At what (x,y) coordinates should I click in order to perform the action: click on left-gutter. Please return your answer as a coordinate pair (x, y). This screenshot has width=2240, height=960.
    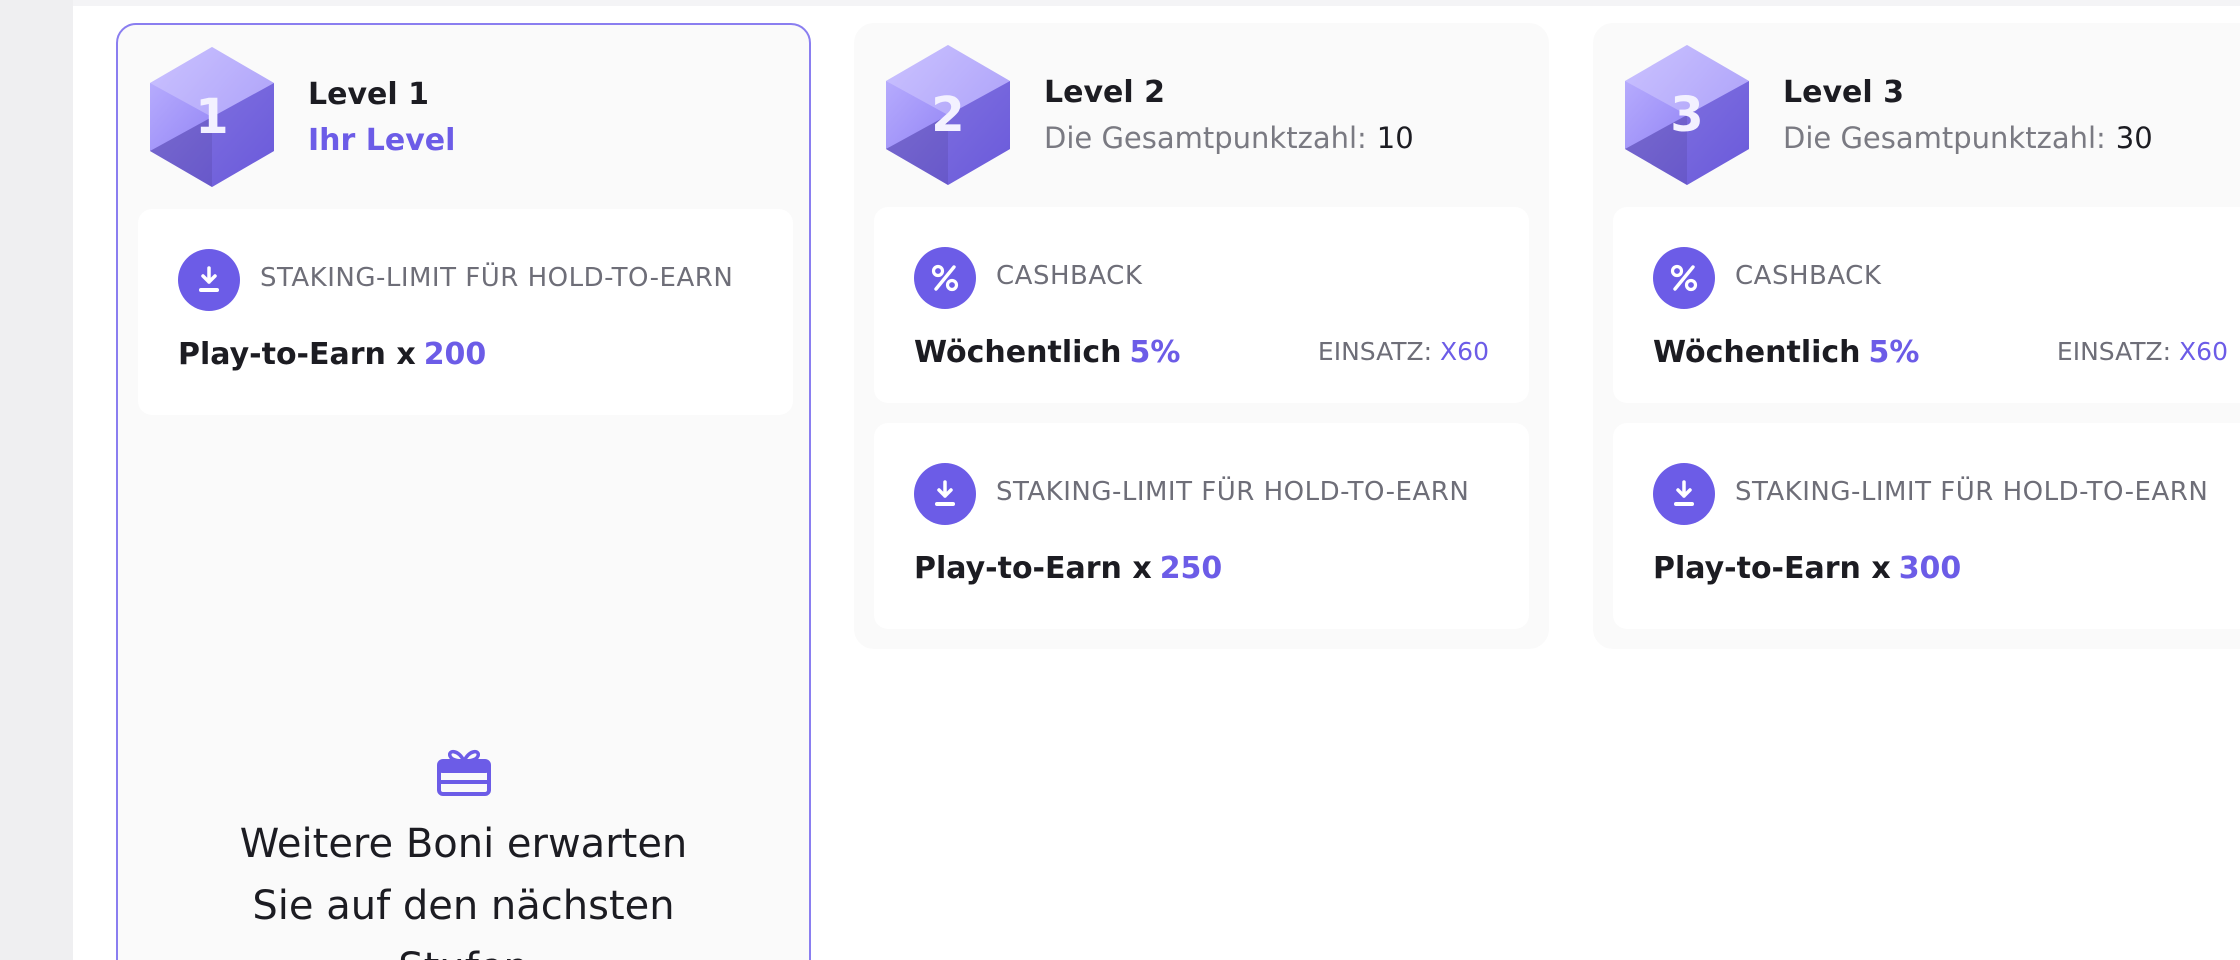
    Looking at the image, I should click on (36, 480).